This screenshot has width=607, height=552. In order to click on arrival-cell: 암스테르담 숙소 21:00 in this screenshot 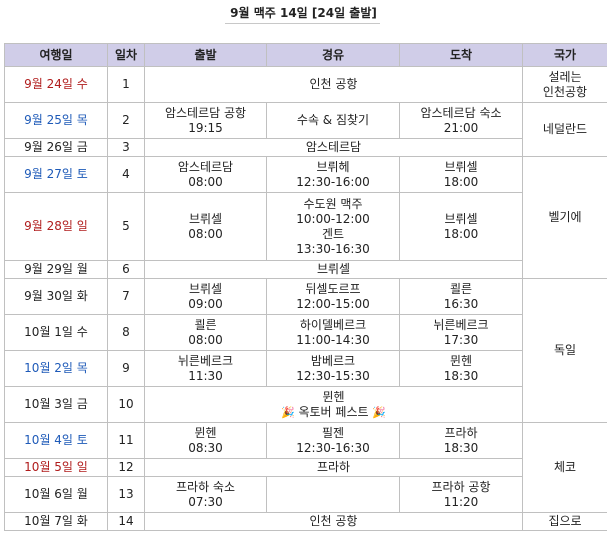, I will do `click(461, 120)`.